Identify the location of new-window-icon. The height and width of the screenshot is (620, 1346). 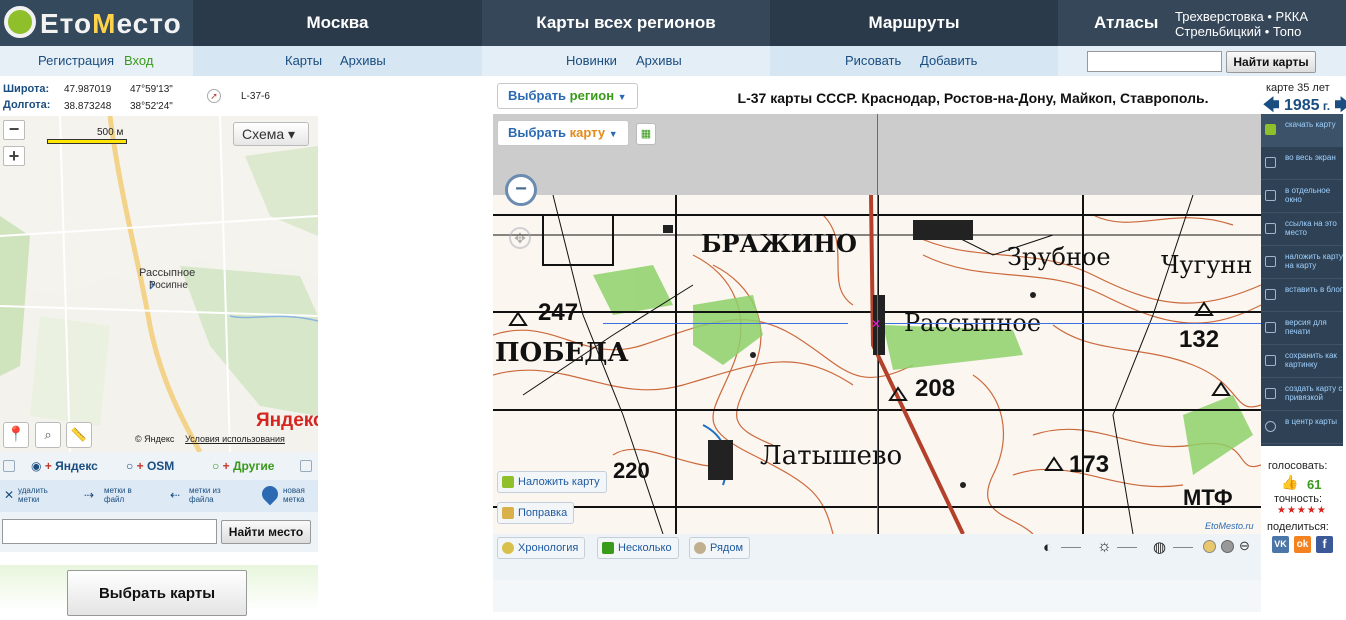
(1270, 195).